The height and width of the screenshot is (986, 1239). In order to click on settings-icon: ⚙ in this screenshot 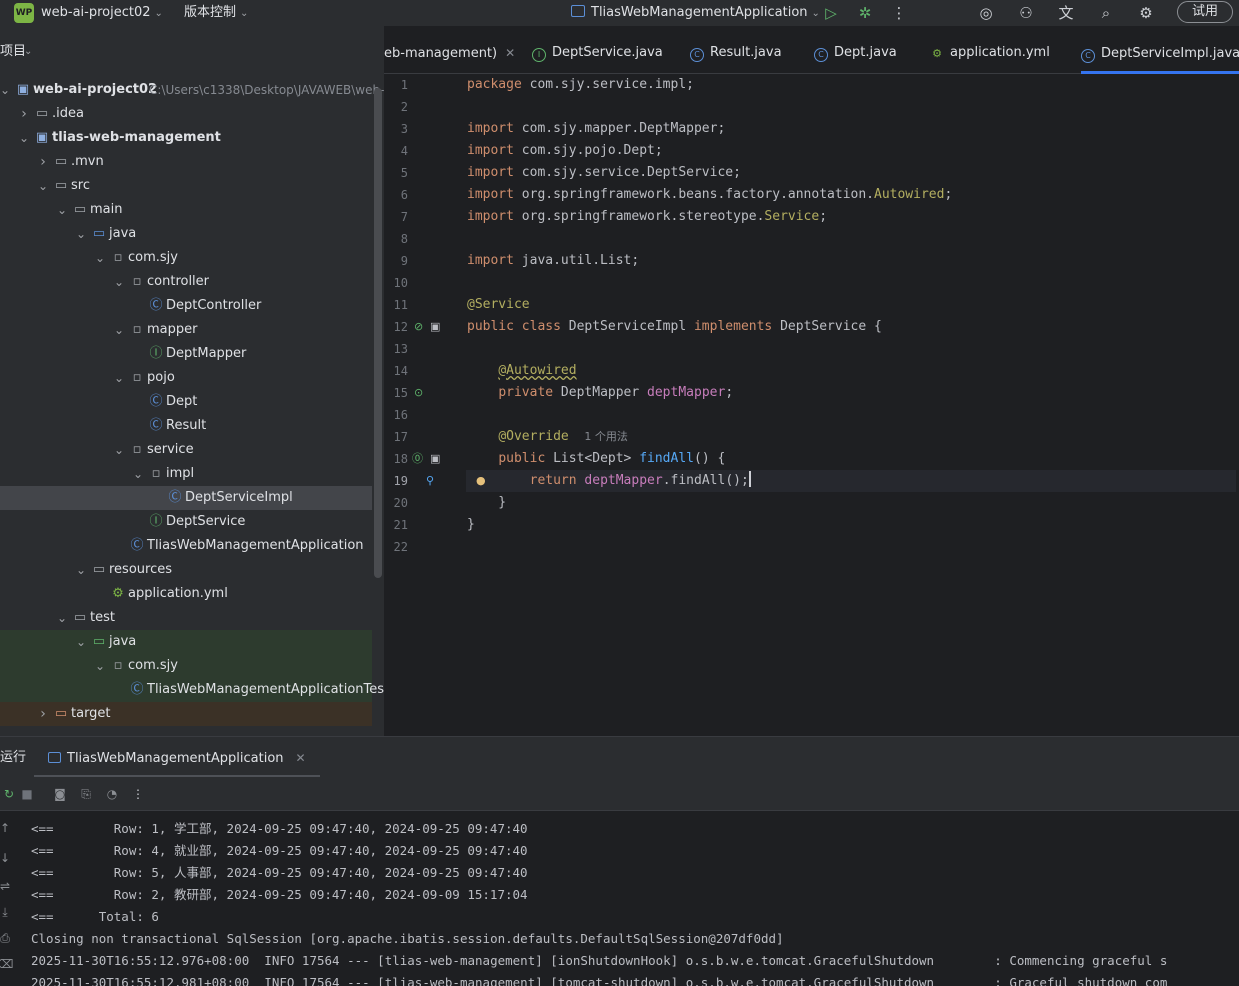, I will do `click(1146, 13)`.